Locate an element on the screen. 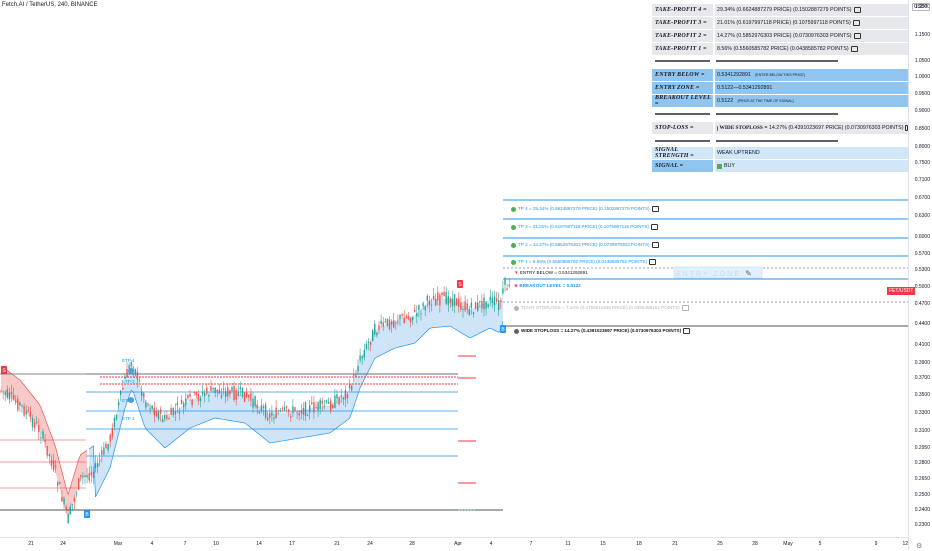 This screenshot has height=551, width=932. price-tick: 0.2400 is located at coordinates (922, 510).